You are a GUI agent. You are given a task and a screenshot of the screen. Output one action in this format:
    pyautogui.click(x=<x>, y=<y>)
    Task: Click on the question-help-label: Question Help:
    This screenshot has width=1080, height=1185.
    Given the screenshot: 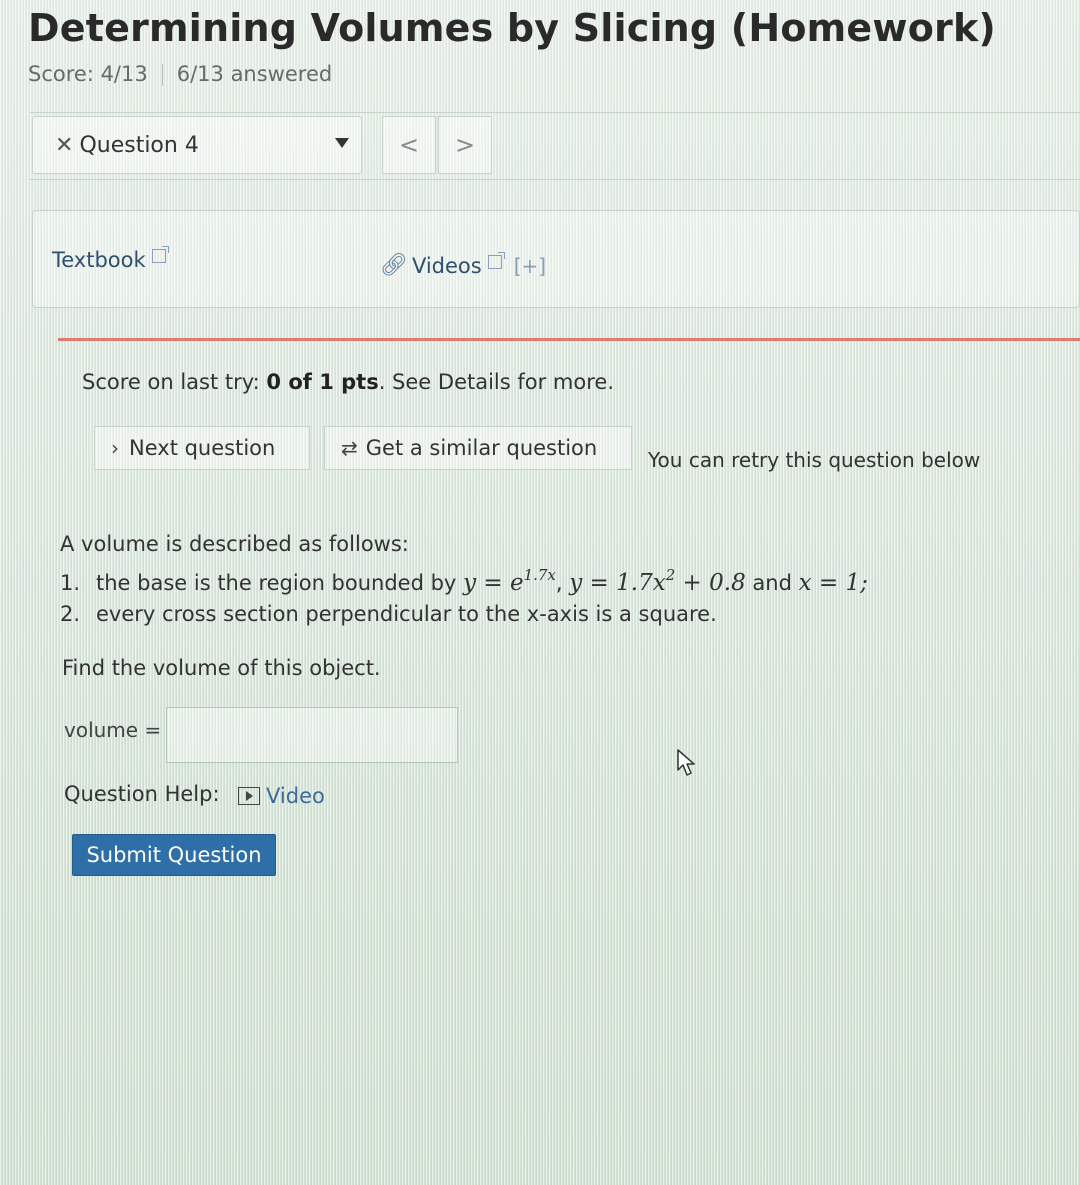 What is the action you would take?
    pyautogui.click(x=142, y=794)
    